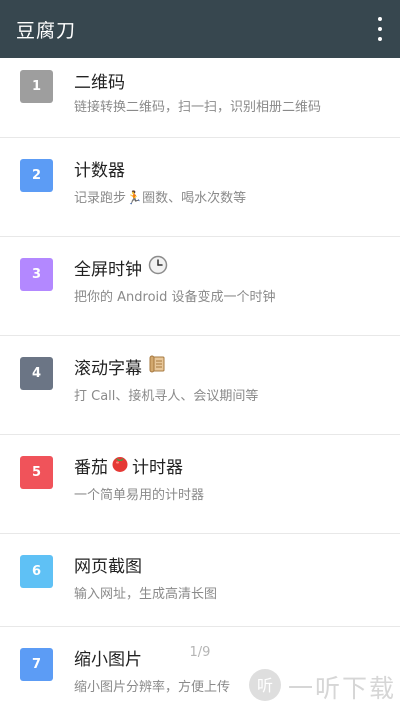  Describe the element at coordinates (200, 29) in the screenshot. I see `app-bar: 豆腐刀` at that location.